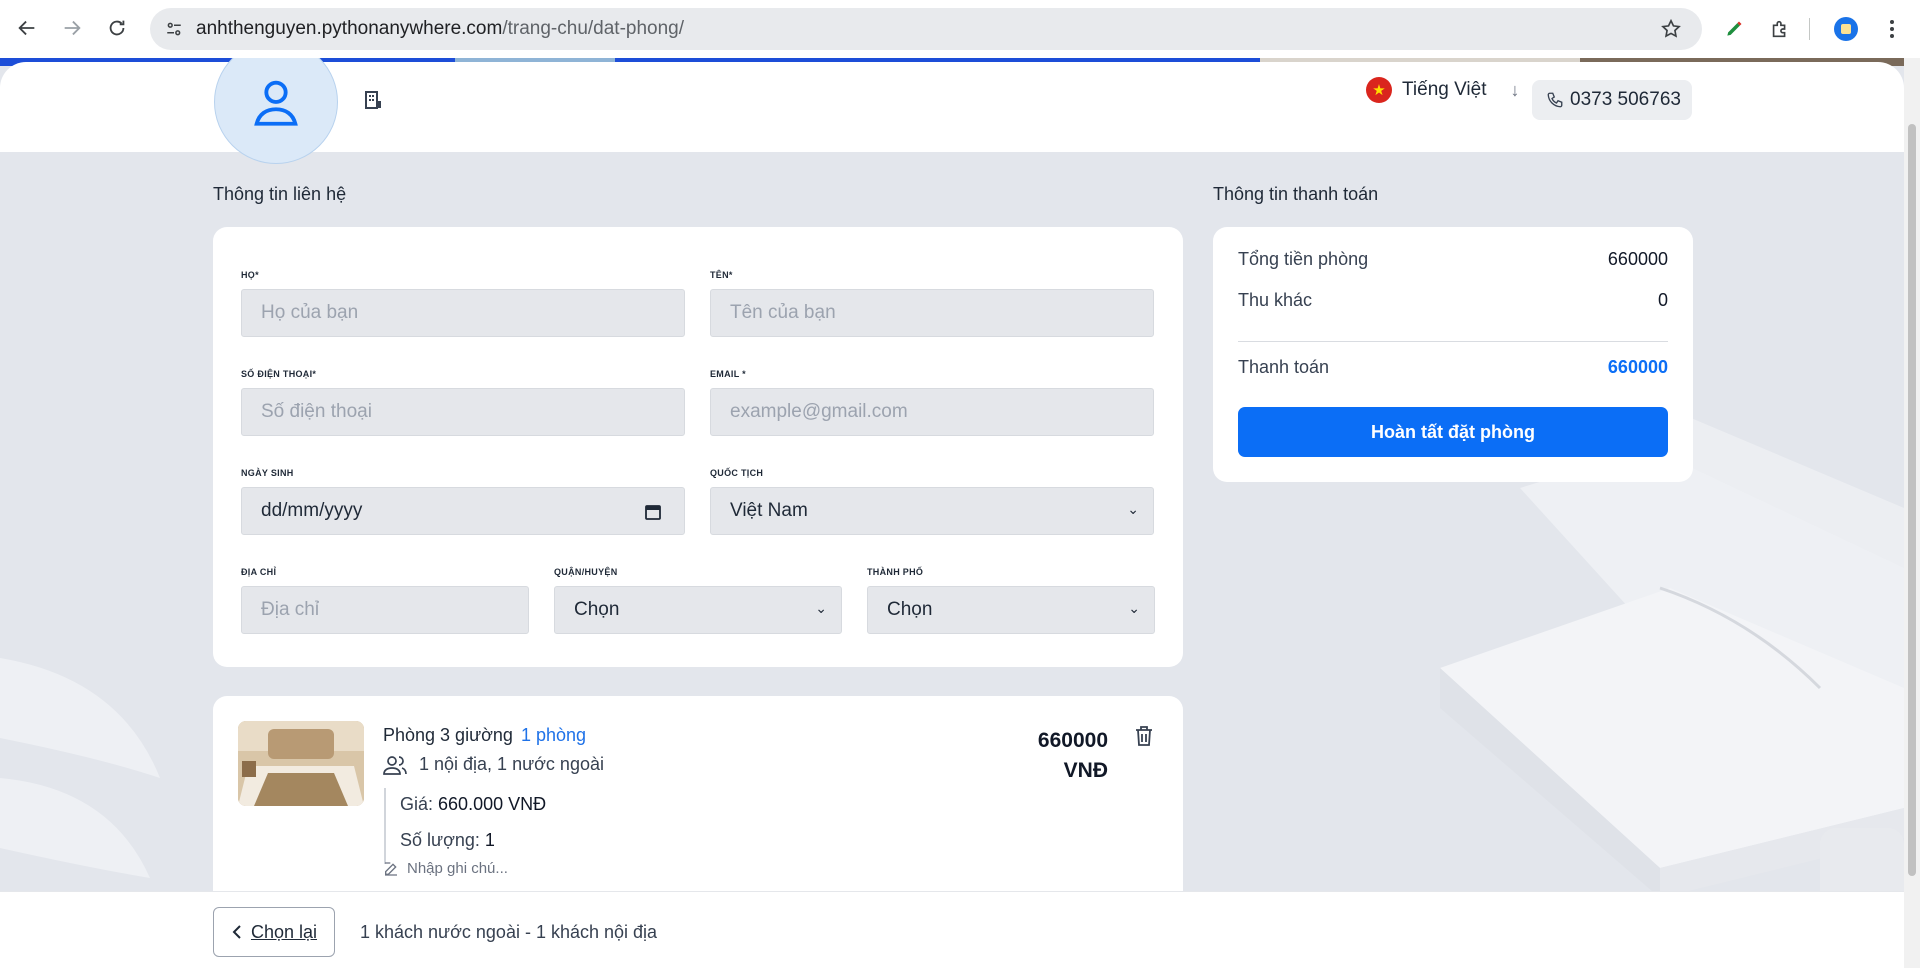 The image size is (1920, 968). What do you see at coordinates (1453, 367) in the screenshot?
I see `payment-total-row: Thanh toán 660000` at bounding box center [1453, 367].